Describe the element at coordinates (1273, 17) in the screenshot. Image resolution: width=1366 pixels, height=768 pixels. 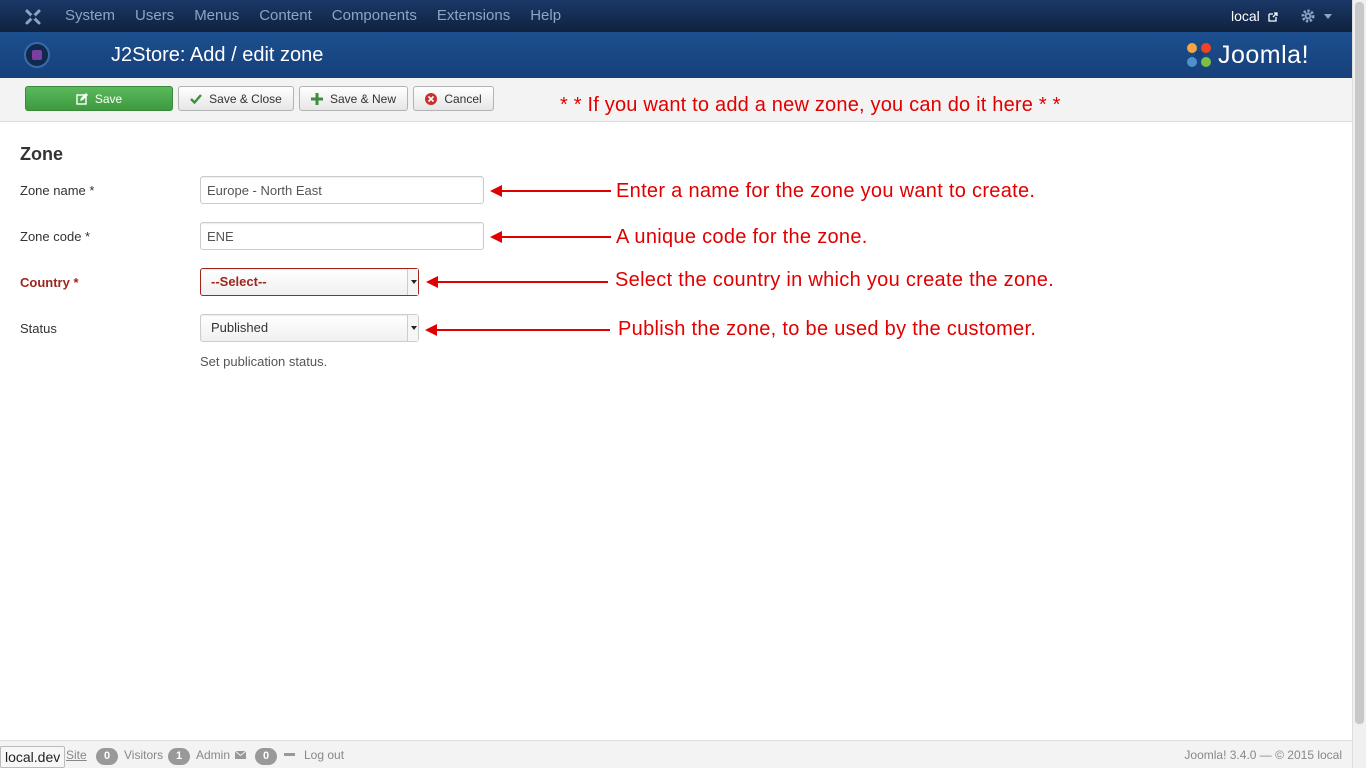
I see `external-link-icon` at that location.